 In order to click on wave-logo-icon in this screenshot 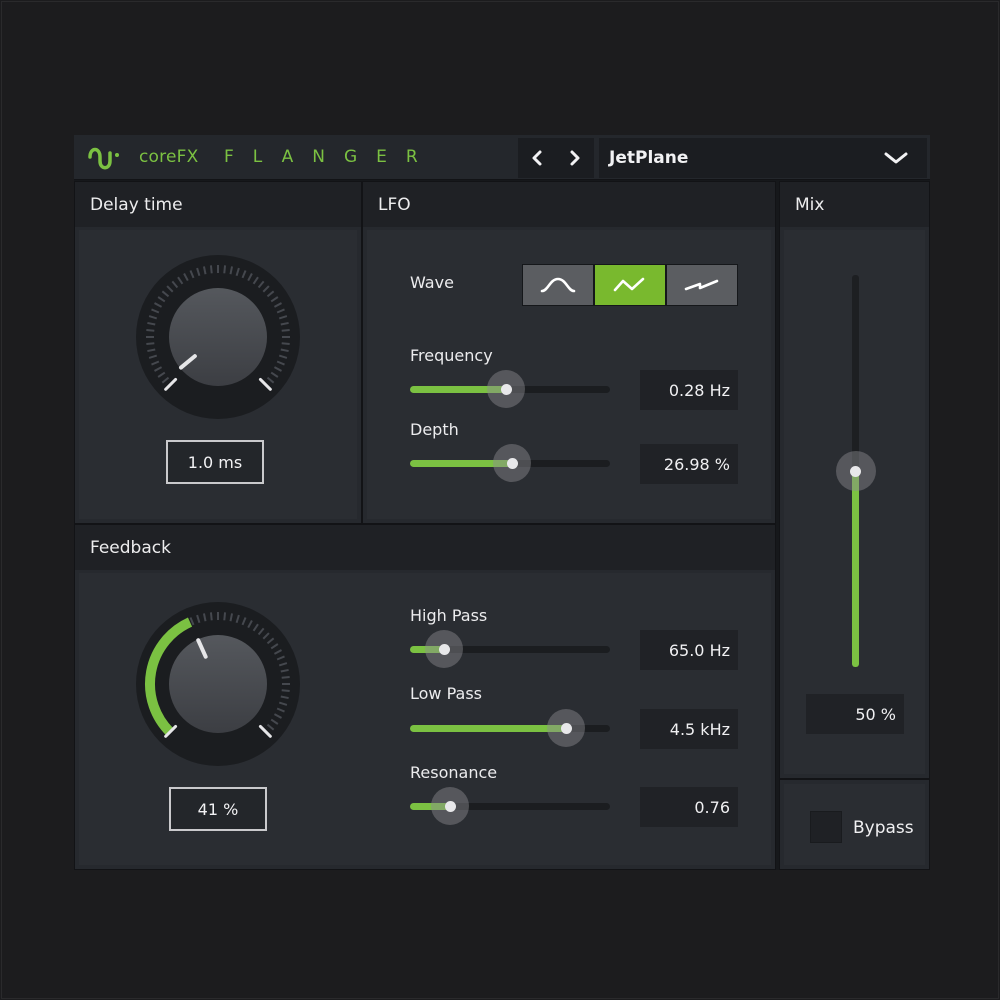, I will do `click(103, 158)`.